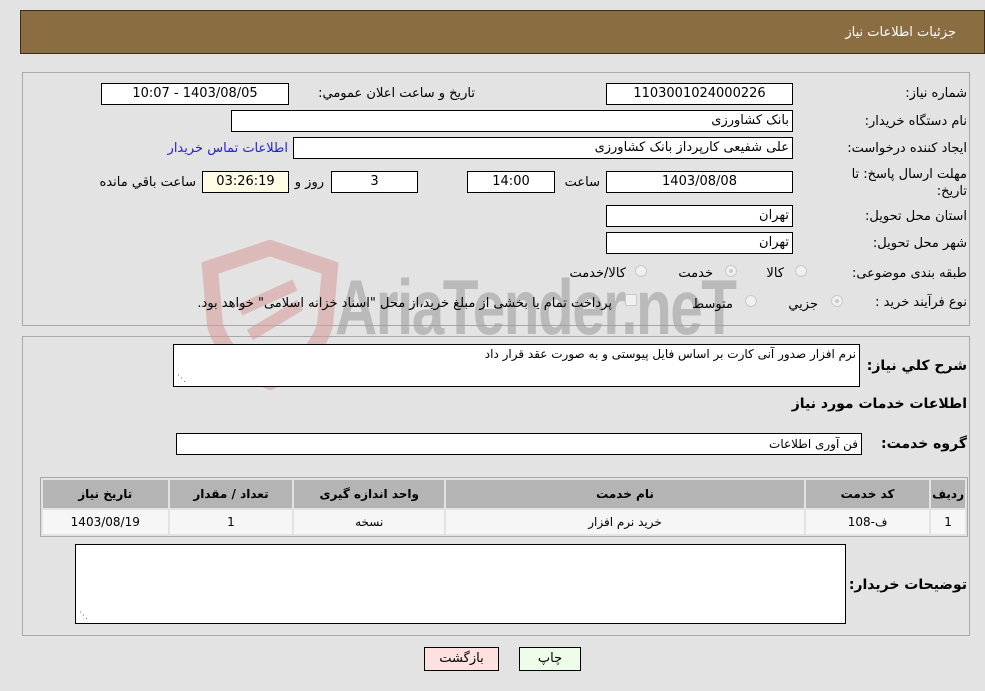 This screenshot has width=985, height=691. What do you see at coordinates (907, 585) in the screenshot?
I see `buyer-notes-label: توضیحات خریدار:` at bounding box center [907, 585].